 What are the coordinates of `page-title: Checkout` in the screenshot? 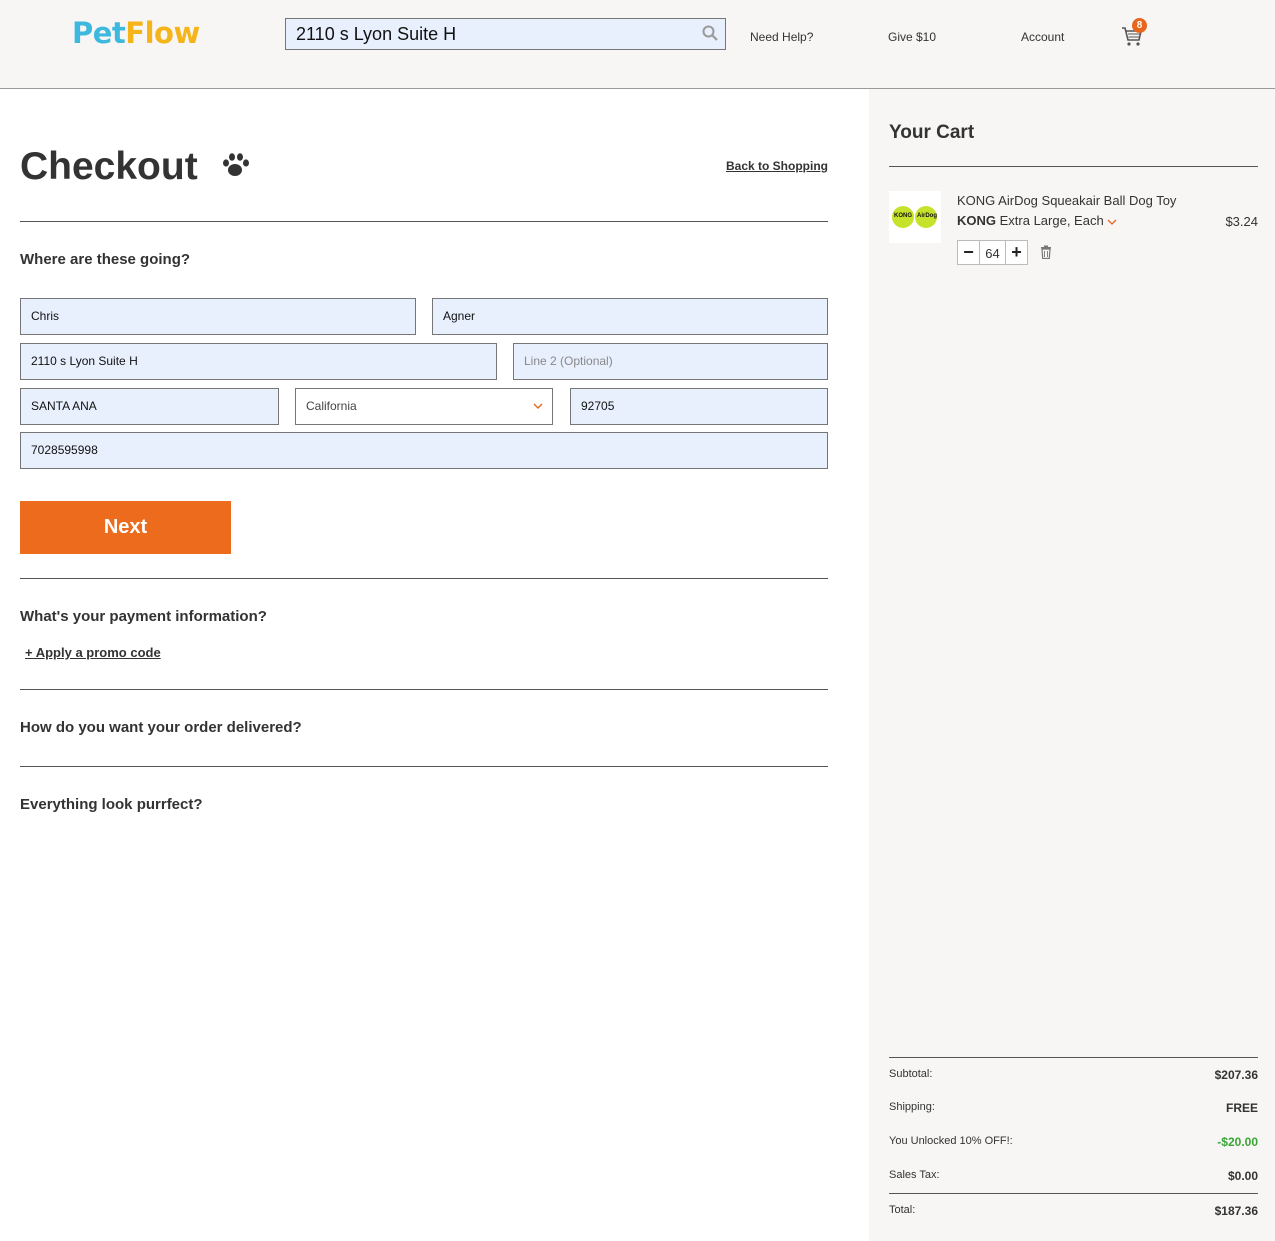 It's located at (109, 166).